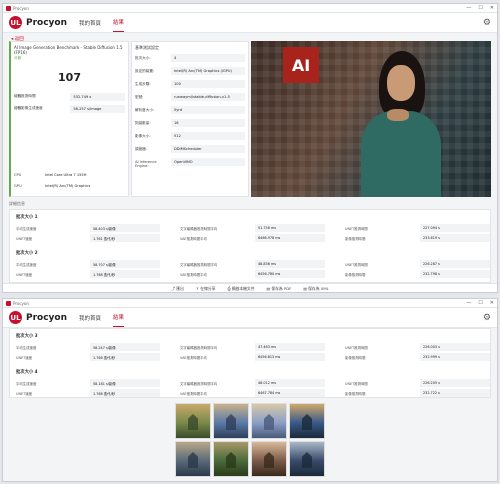  Describe the element at coordinates (290, 357) in the screenshot. I see `batch-metric-value: 6456.813 ms` at that location.